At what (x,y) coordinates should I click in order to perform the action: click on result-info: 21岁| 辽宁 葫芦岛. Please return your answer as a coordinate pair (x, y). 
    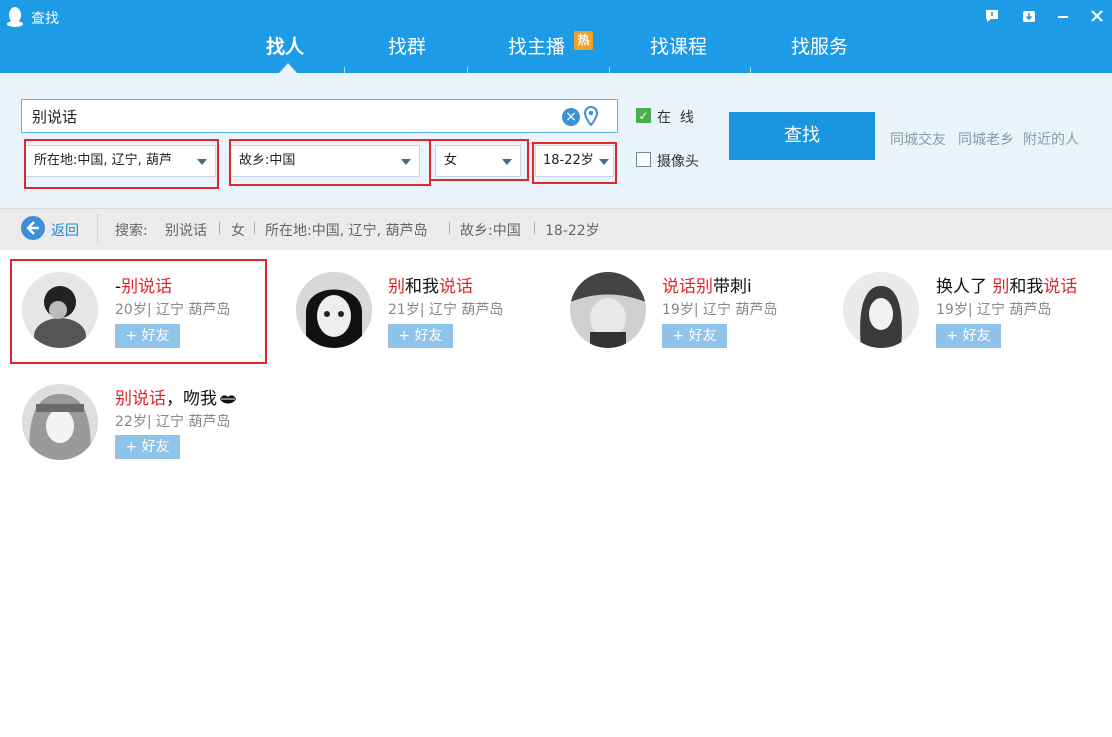
    Looking at the image, I should click on (446, 310).